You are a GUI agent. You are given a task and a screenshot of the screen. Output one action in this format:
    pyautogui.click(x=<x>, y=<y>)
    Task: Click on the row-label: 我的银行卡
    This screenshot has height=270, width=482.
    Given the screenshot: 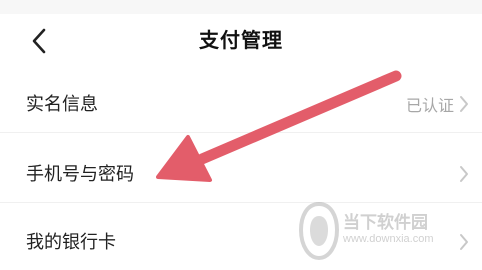 What is the action you would take?
    pyautogui.click(x=71, y=242)
    